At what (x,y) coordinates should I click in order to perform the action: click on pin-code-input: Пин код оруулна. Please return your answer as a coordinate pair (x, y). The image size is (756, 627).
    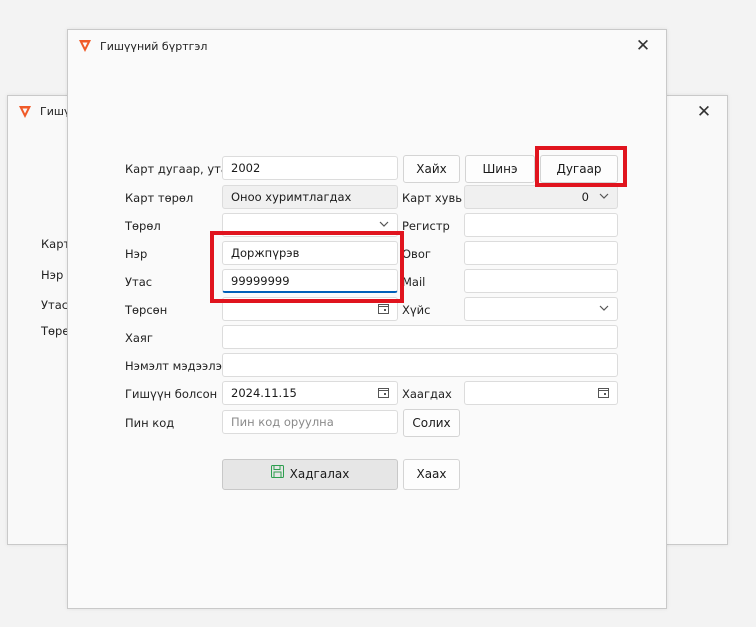
    Looking at the image, I should click on (310, 422).